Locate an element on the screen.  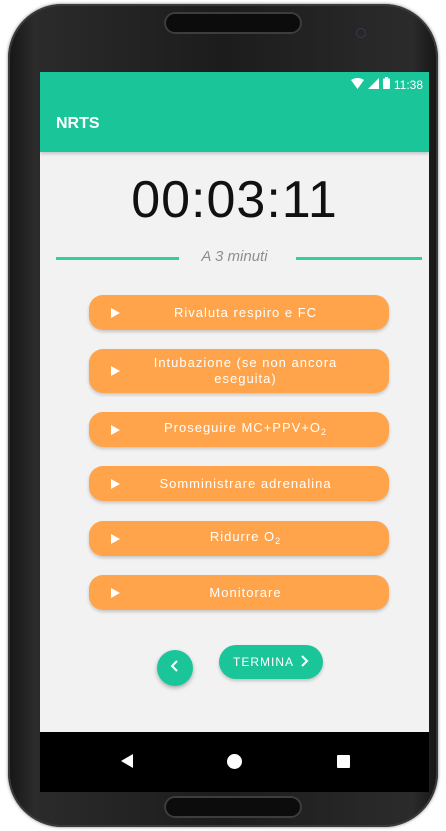
action-label: Ridurre O2 is located at coordinates (245, 537).